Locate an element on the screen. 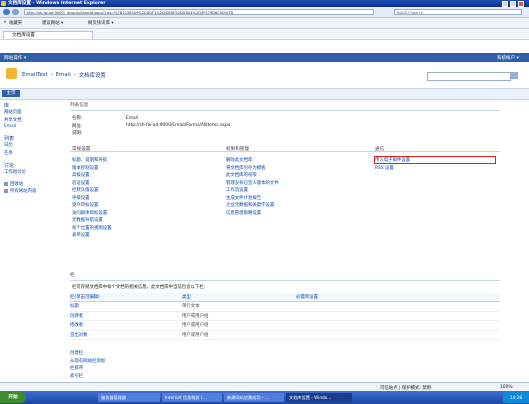  all-content-icon is located at coordinates (6, 191).